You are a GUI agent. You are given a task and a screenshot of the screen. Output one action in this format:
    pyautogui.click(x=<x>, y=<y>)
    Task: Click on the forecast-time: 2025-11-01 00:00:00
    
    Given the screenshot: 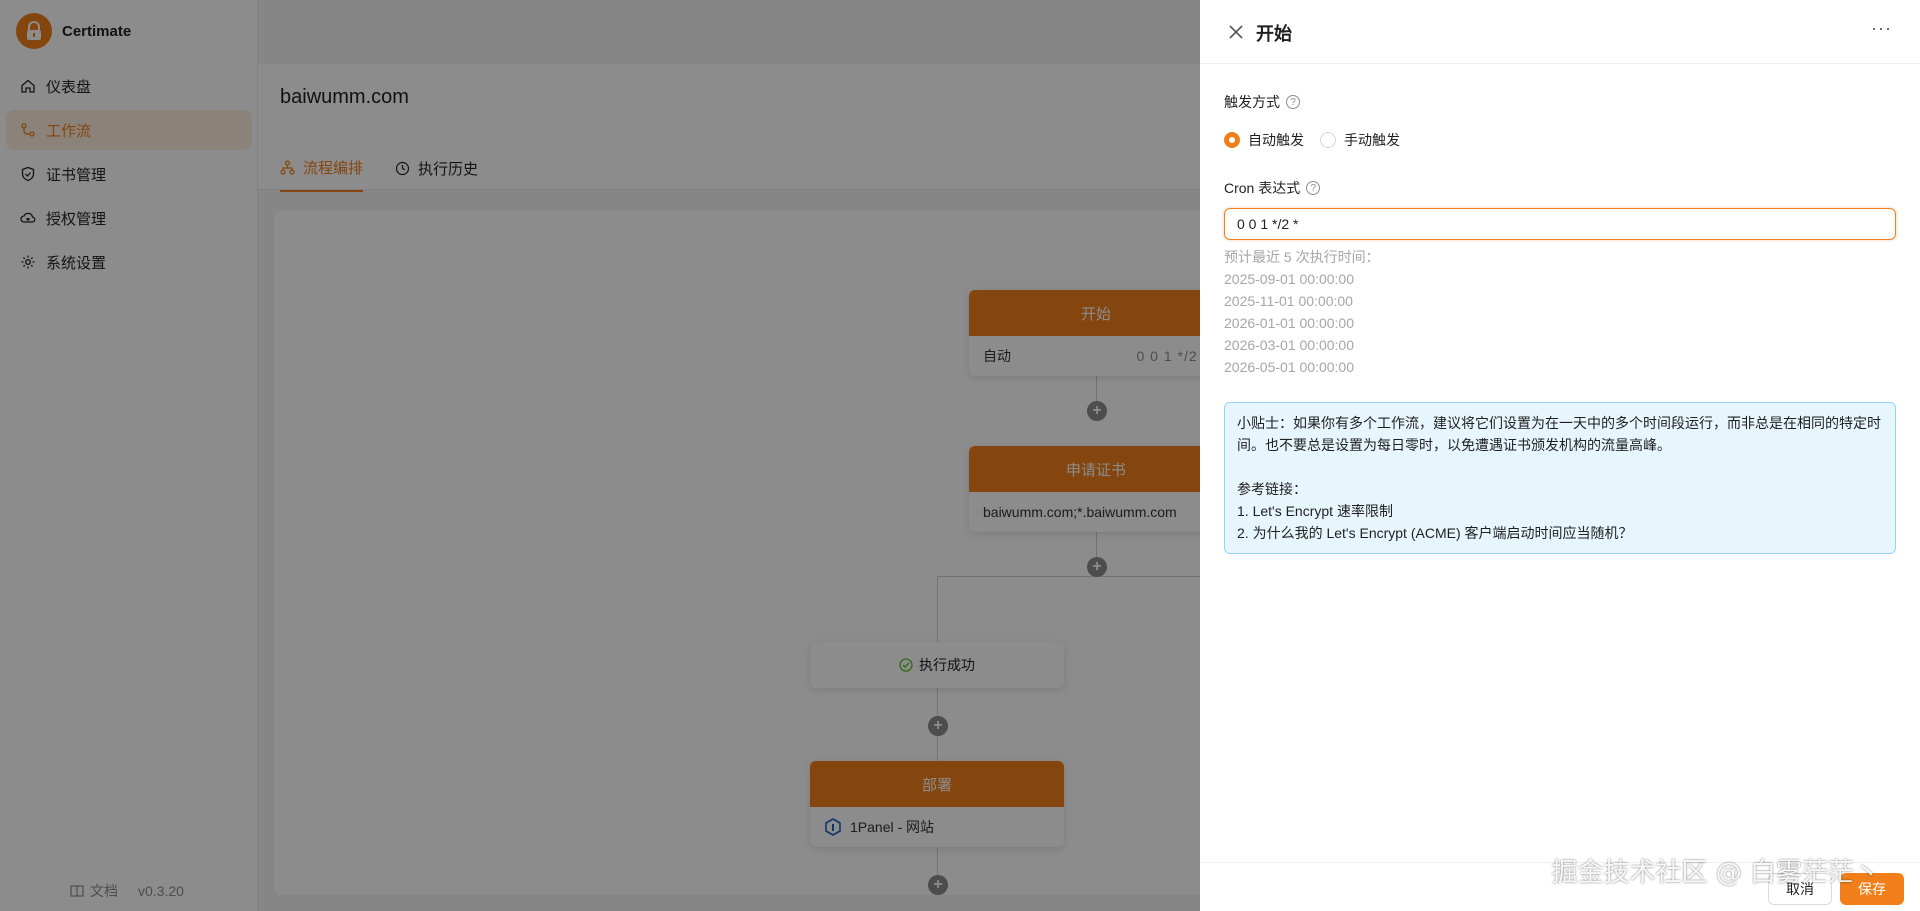 What is the action you would take?
    pyautogui.click(x=1288, y=301)
    